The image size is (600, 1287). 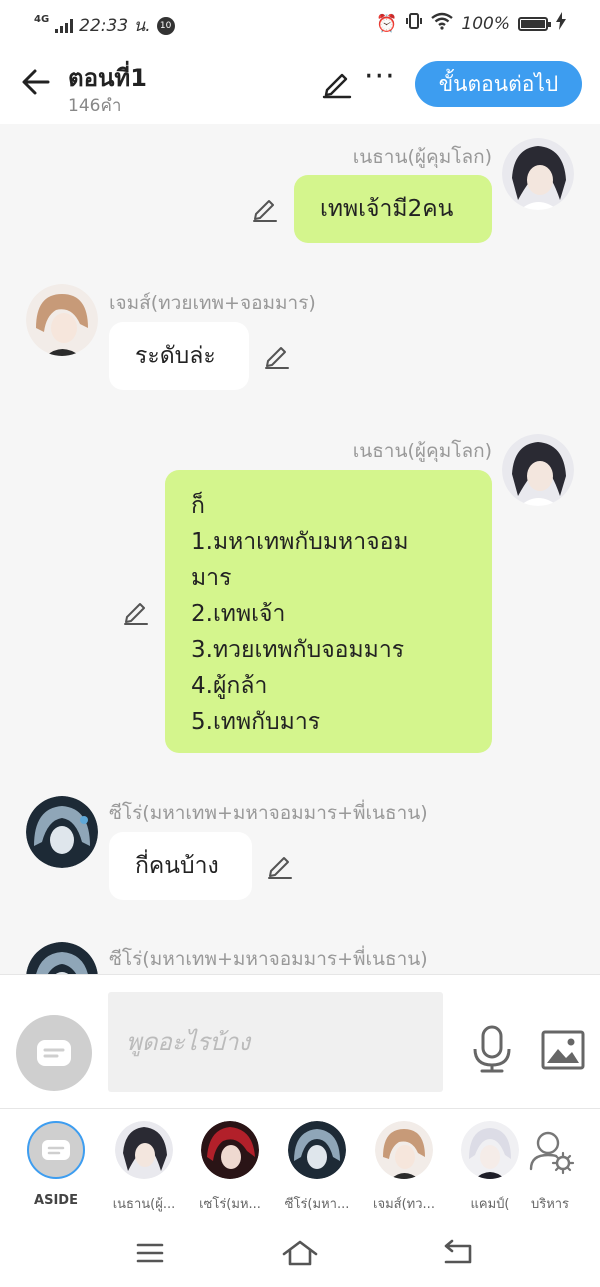 I want to click on charging-icon, so click(x=561, y=23).